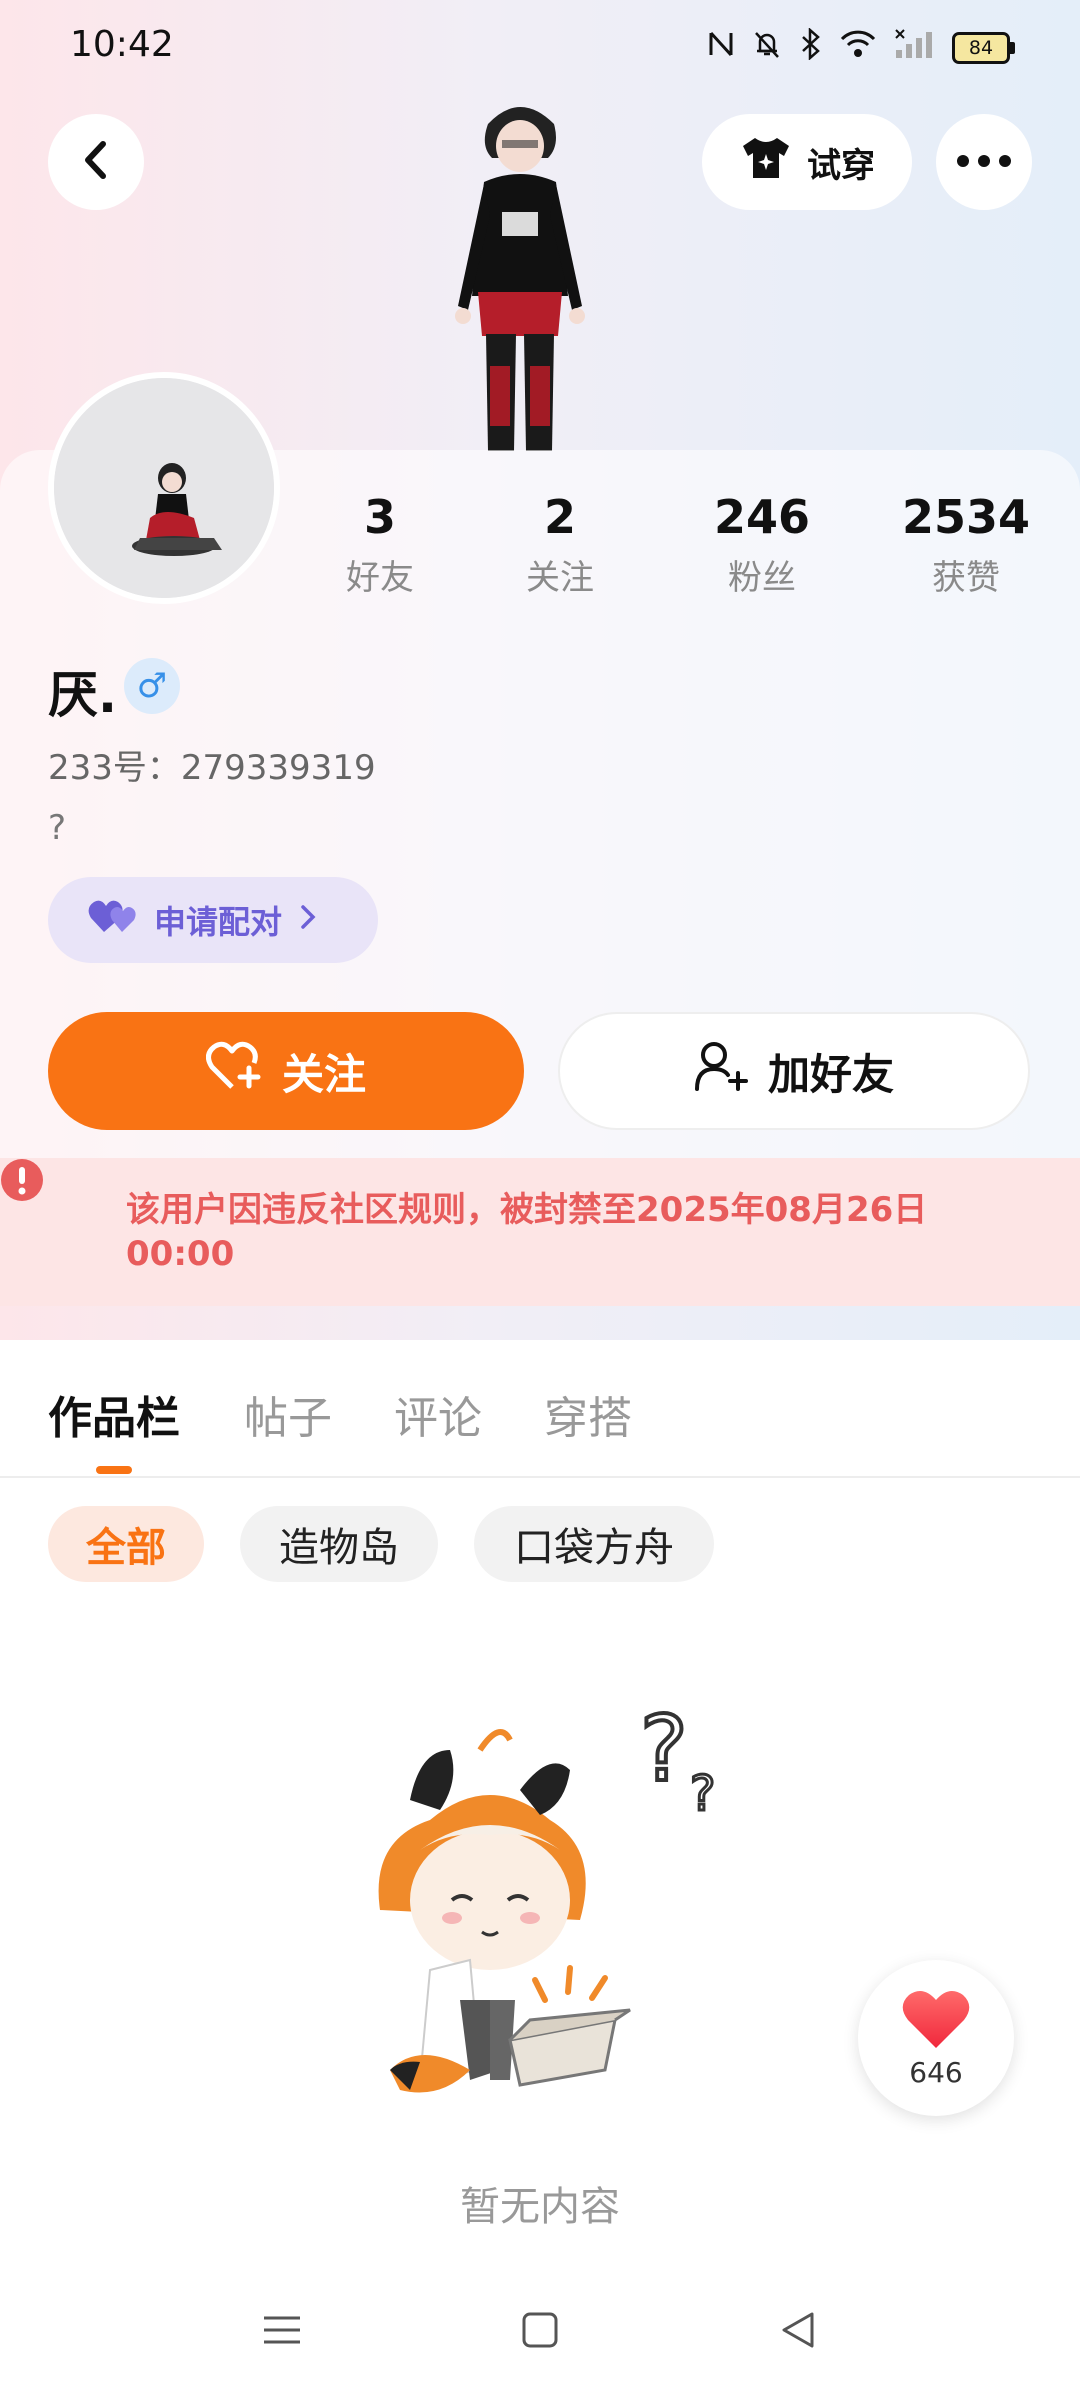 This screenshot has width=1080, height=2400. I want to click on tab-comments: 评论, so click(438, 1414).